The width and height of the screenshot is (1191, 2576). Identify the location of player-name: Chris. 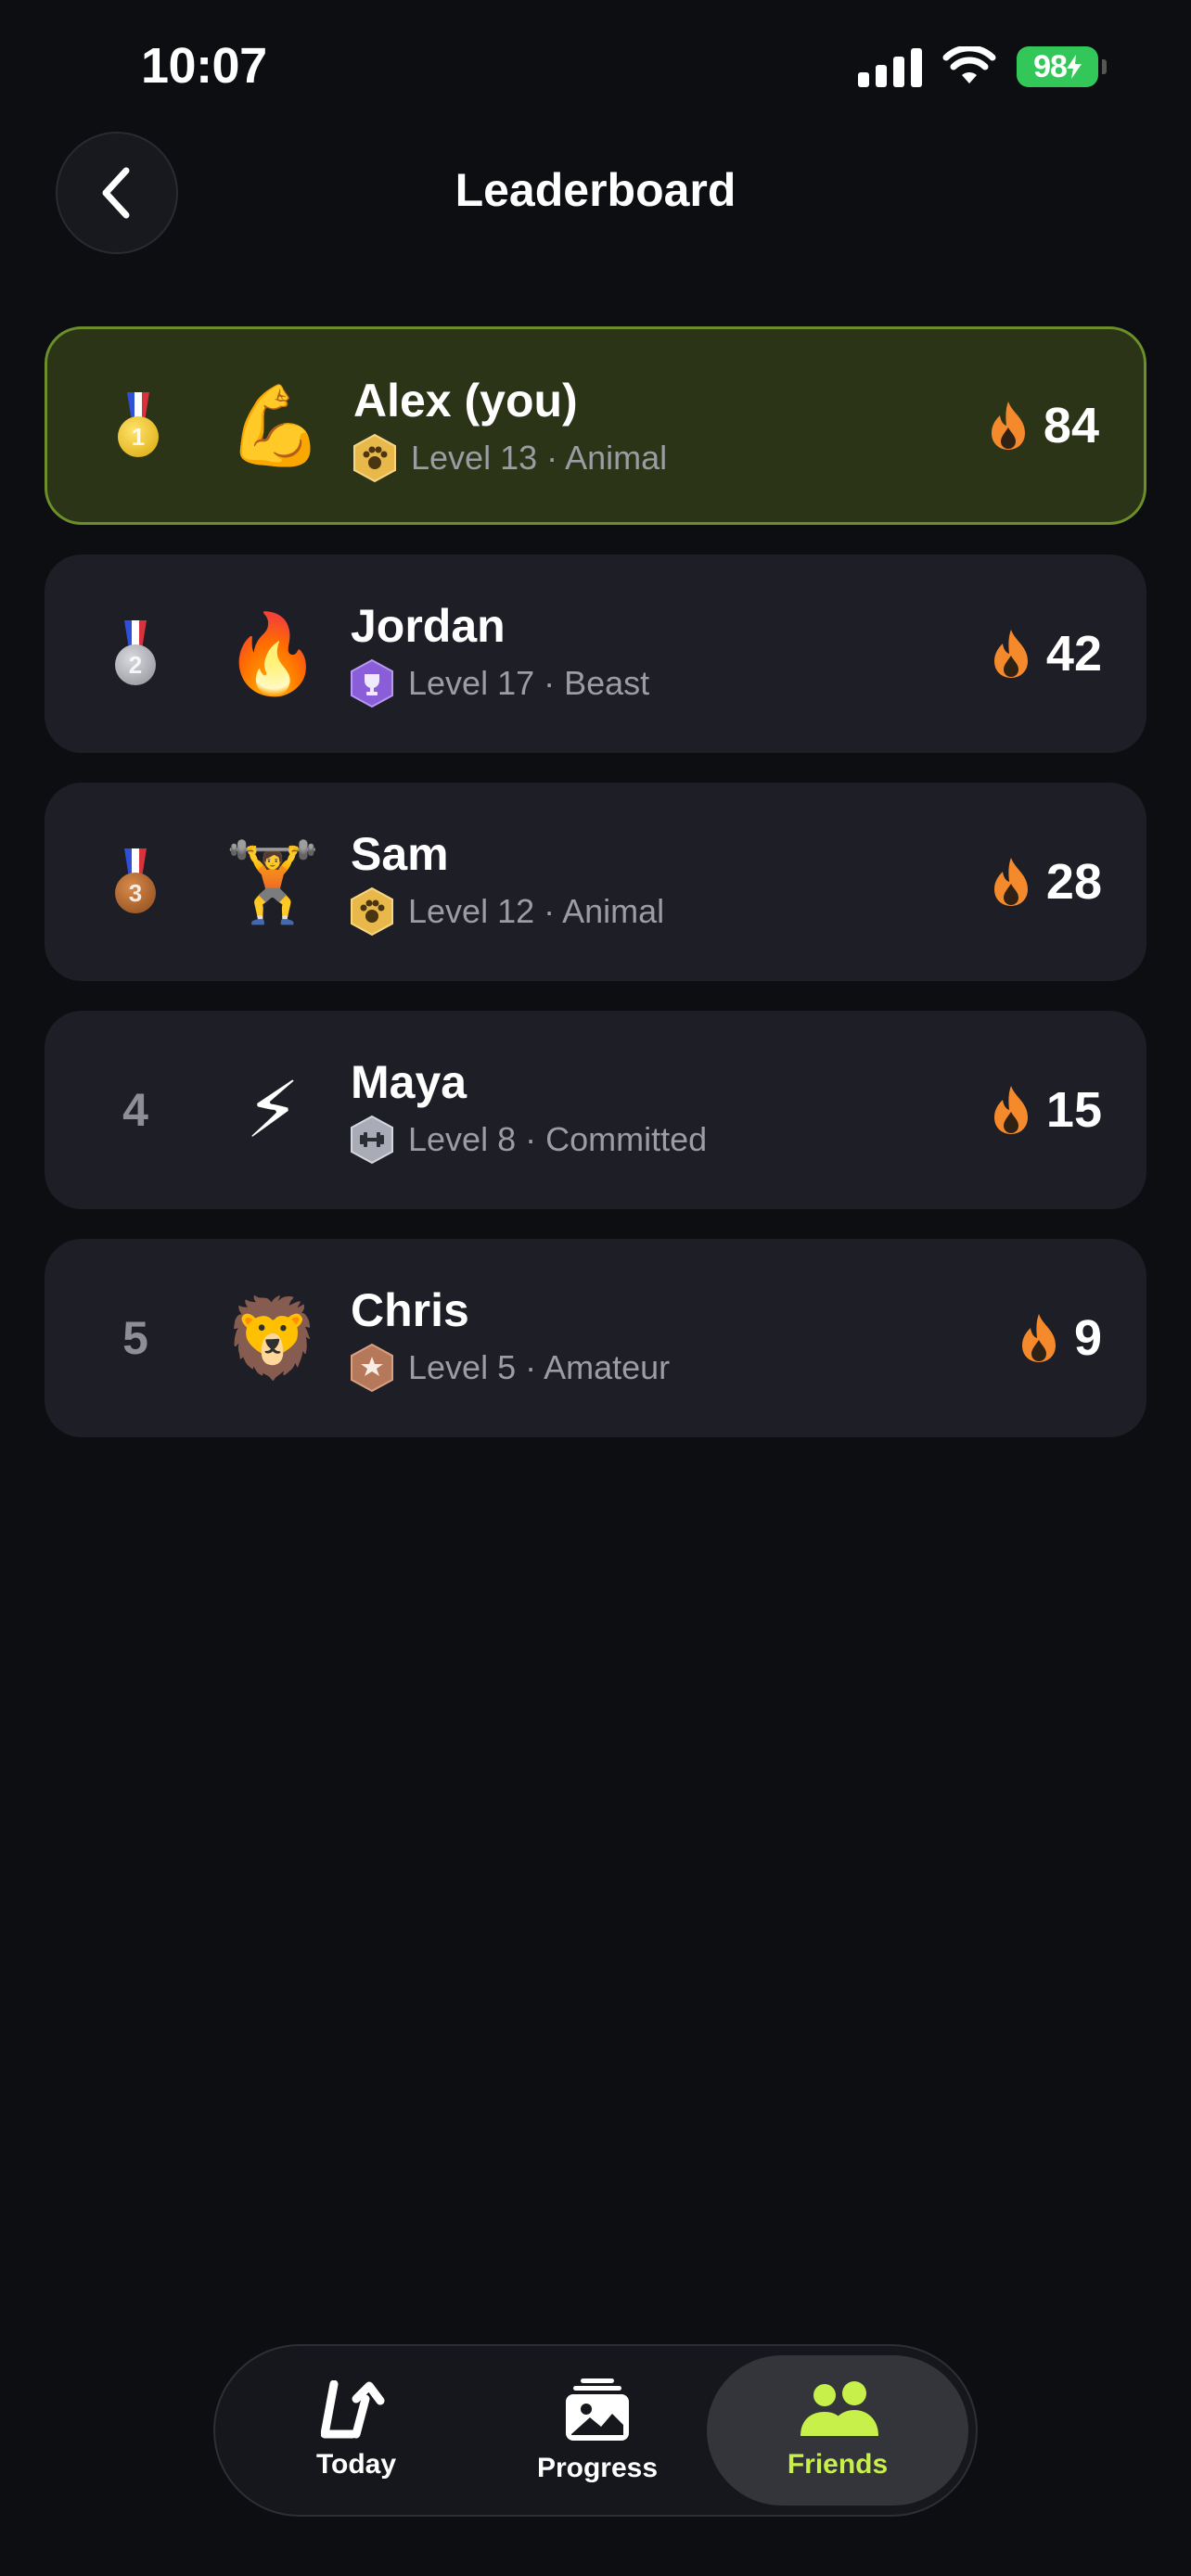
(410, 1310).